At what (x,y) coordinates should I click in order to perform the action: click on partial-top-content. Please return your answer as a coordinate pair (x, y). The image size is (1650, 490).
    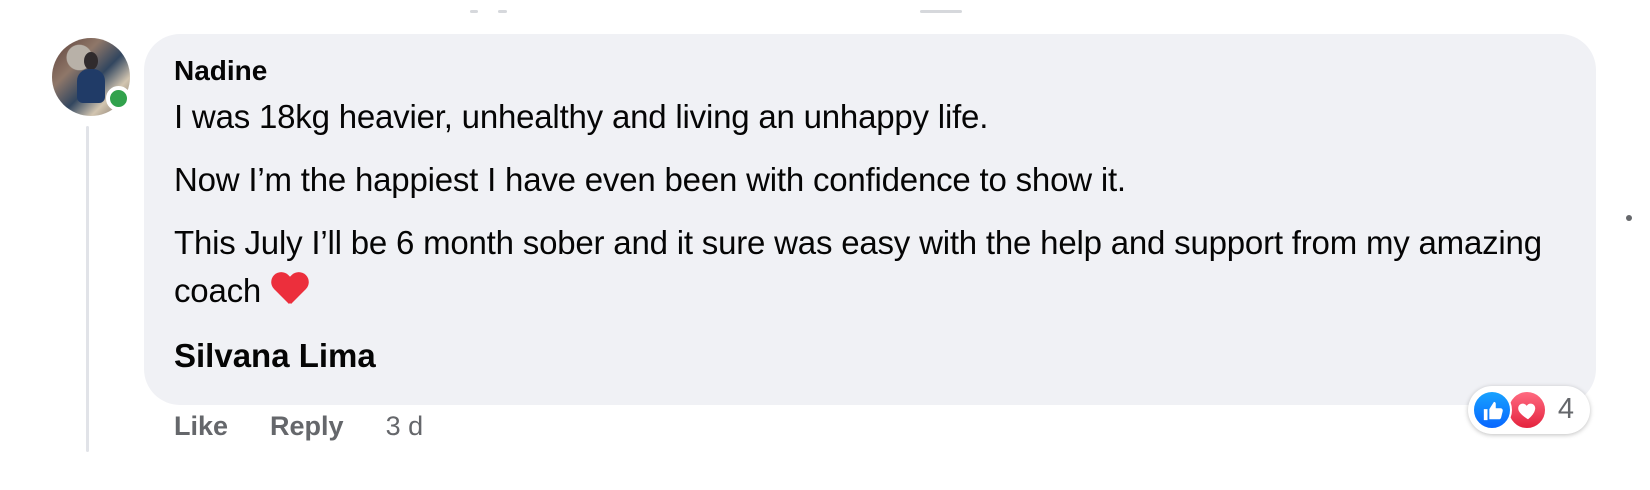
    Looking at the image, I should click on (750, 14).